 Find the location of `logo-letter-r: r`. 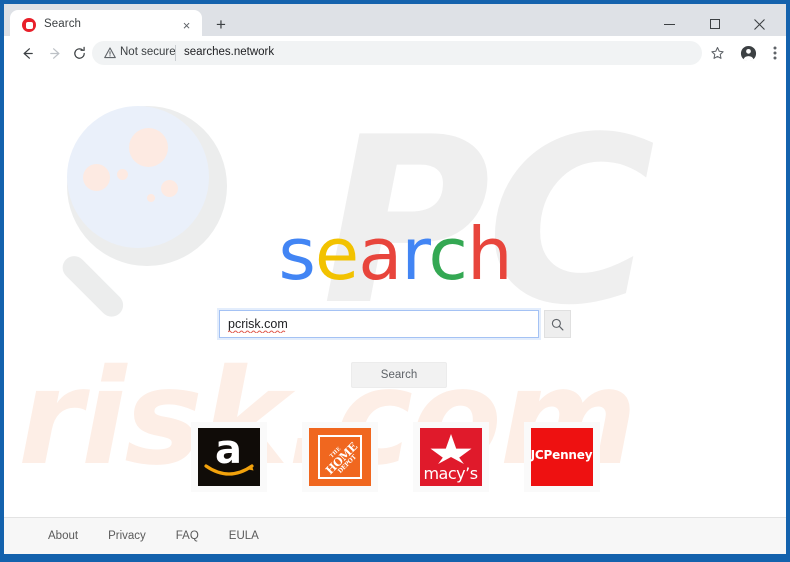

logo-letter-r: r is located at coordinates (415, 254).